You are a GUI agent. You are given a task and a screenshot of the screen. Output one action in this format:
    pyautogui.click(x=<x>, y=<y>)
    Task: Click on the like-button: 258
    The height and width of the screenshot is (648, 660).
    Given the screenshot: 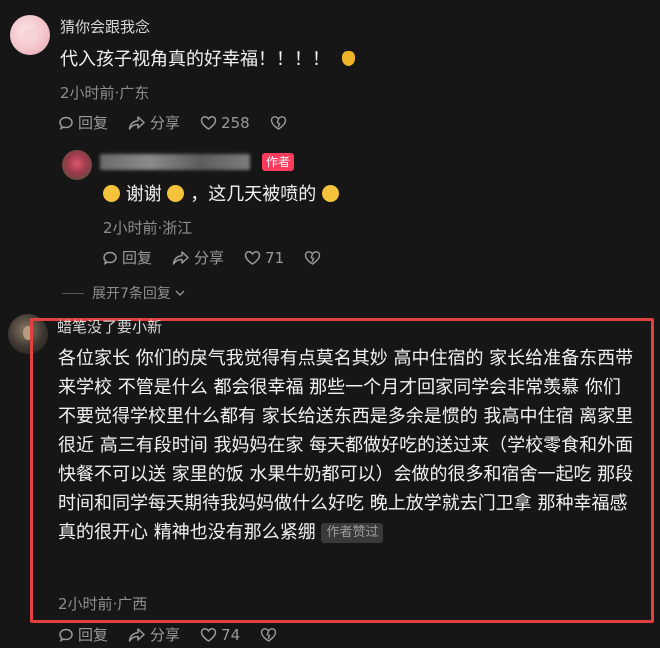 What is the action you would take?
    pyautogui.click(x=225, y=123)
    